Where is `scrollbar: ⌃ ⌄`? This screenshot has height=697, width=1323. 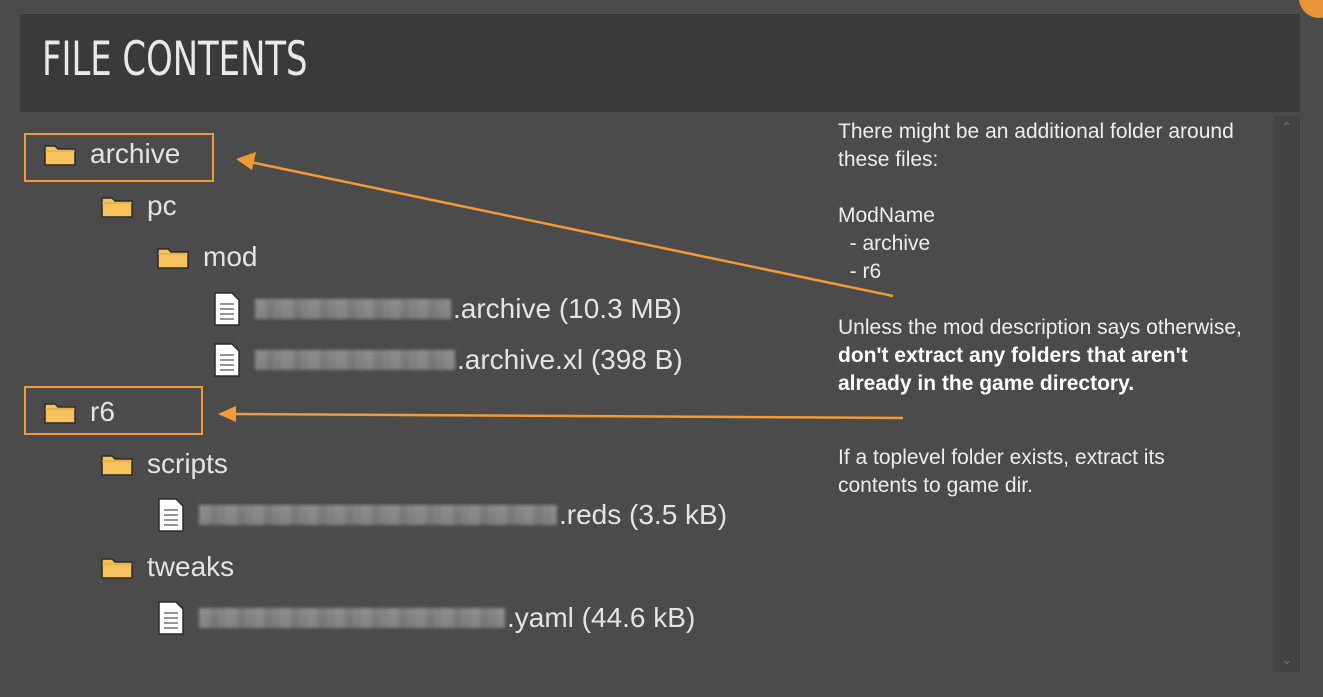
scrollbar: ⌃ ⌄ is located at coordinates (1287, 394).